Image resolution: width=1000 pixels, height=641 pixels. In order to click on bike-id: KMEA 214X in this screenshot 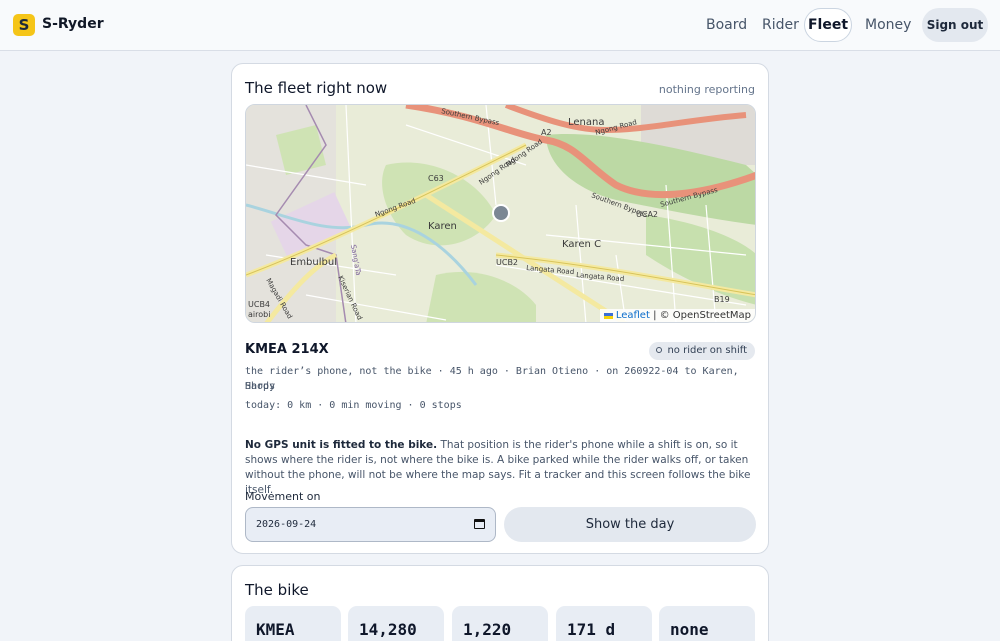, I will do `click(287, 349)`.